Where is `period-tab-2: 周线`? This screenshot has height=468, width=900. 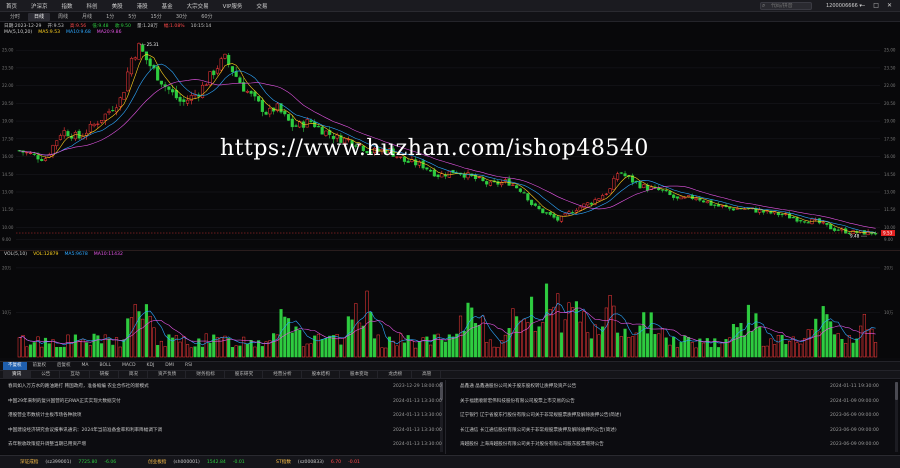 period-tab-2: 周线 is located at coordinates (63, 17).